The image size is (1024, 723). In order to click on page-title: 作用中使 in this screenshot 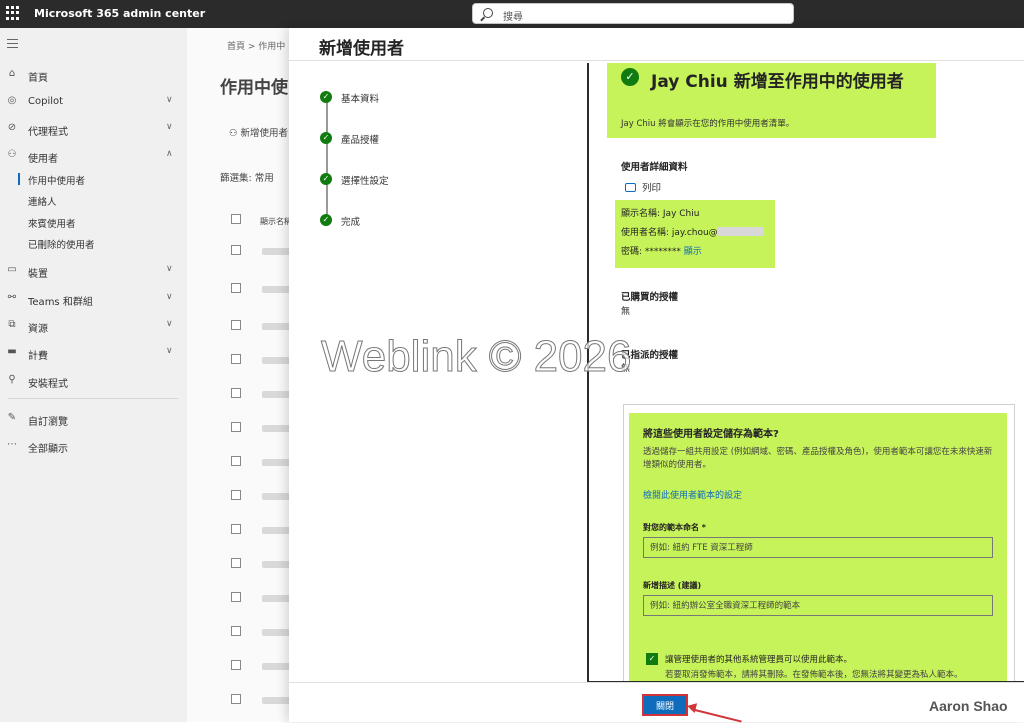, I will do `click(254, 88)`.